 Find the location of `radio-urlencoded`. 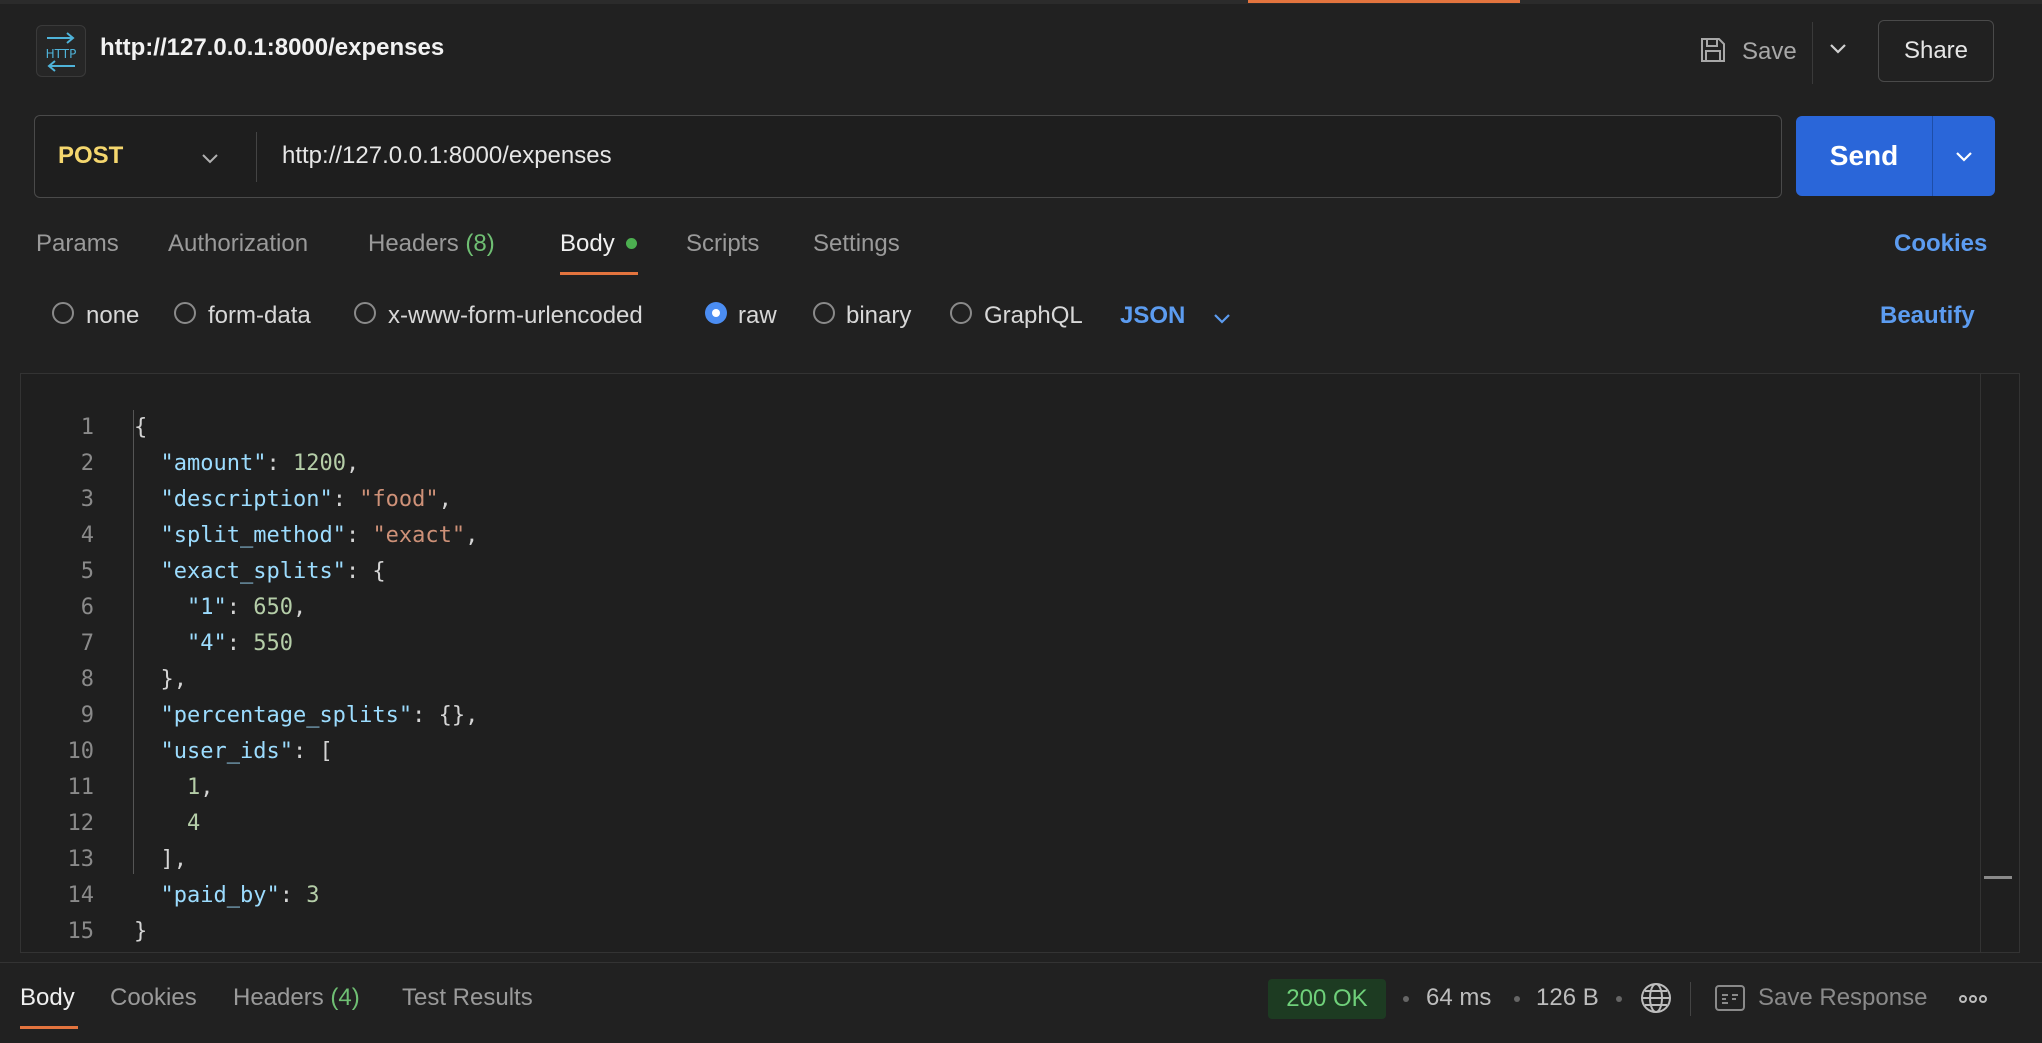

radio-urlencoded is located at coordinates (365, 313).